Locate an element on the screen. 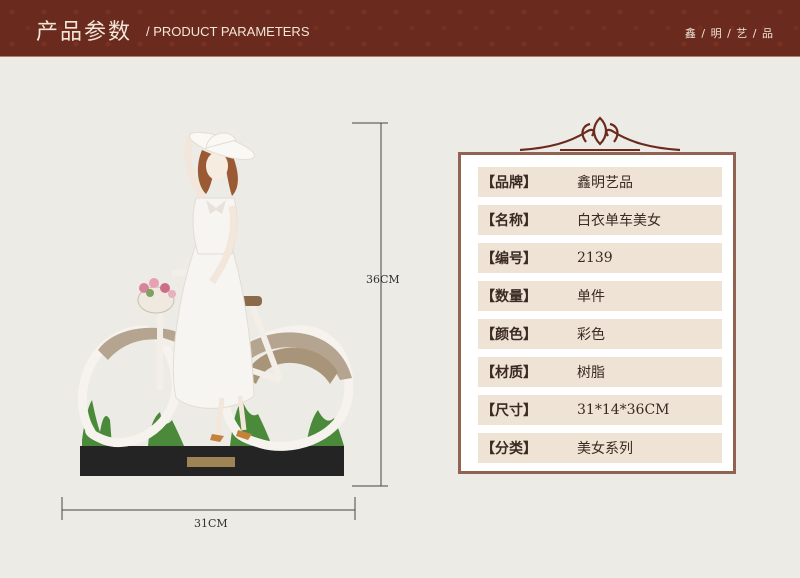  param-label: 【名称】 is located at coordinates (509, 221).